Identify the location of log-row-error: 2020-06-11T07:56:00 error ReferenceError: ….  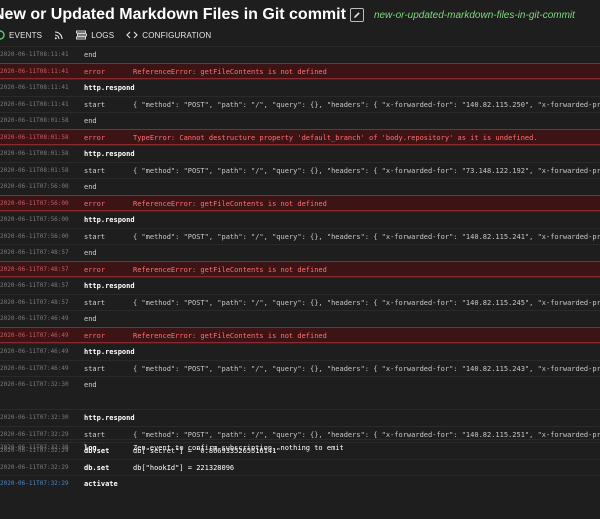
(300, 202).